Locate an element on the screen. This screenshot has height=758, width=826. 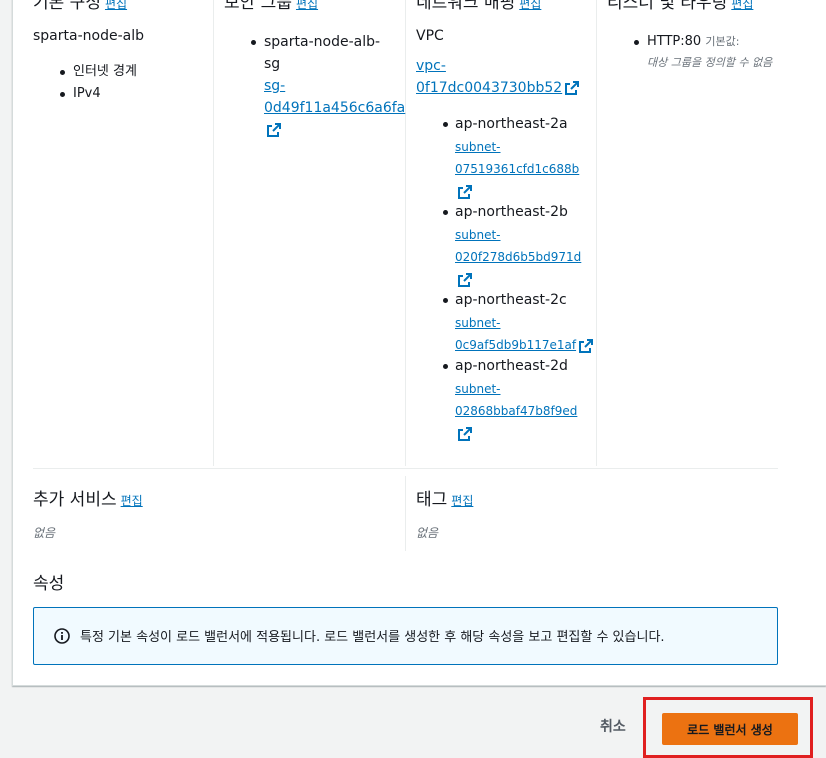
cancel-button: 취소 is located at coordinates (613, 726).